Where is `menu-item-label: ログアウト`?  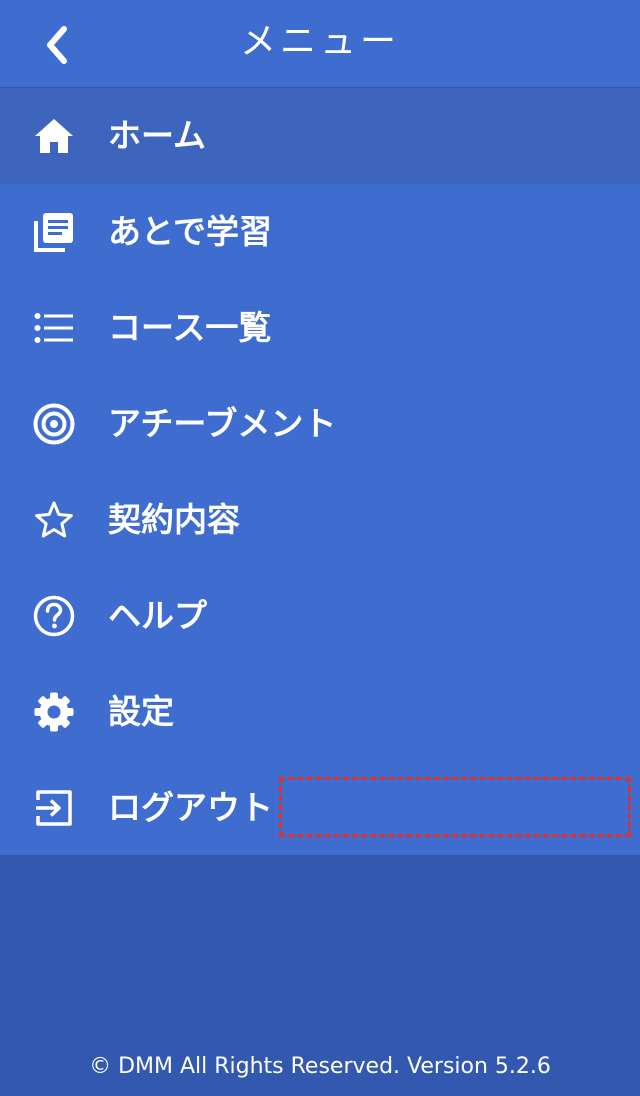 menu-item-label: ログアウト is located at coordinates (190, 807).